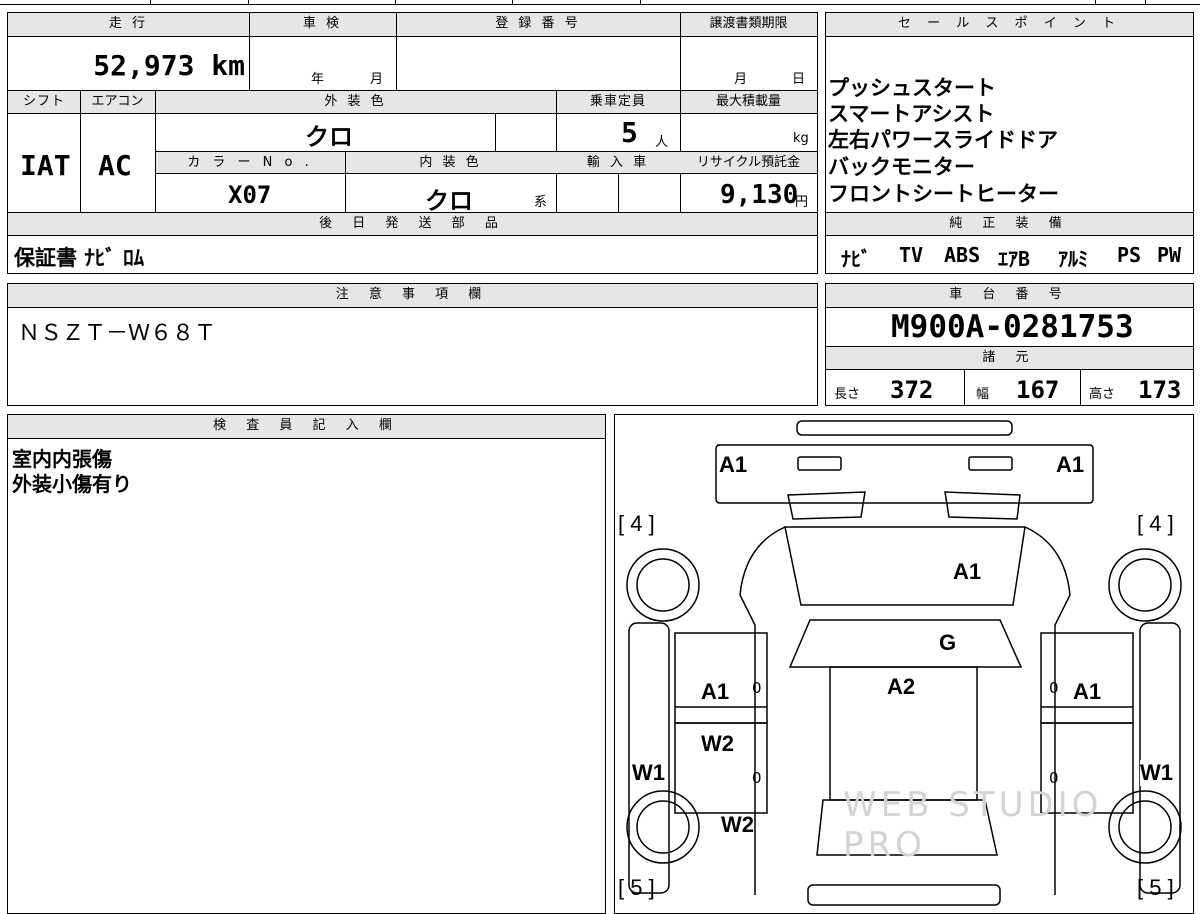 The height and width of the screenshot is (914, 1200). What do you see at coordinates (1155, 523) in the screenshot?
I see `tire-front-right-label: [ 4 ]` at bounding box center [1155, 523].